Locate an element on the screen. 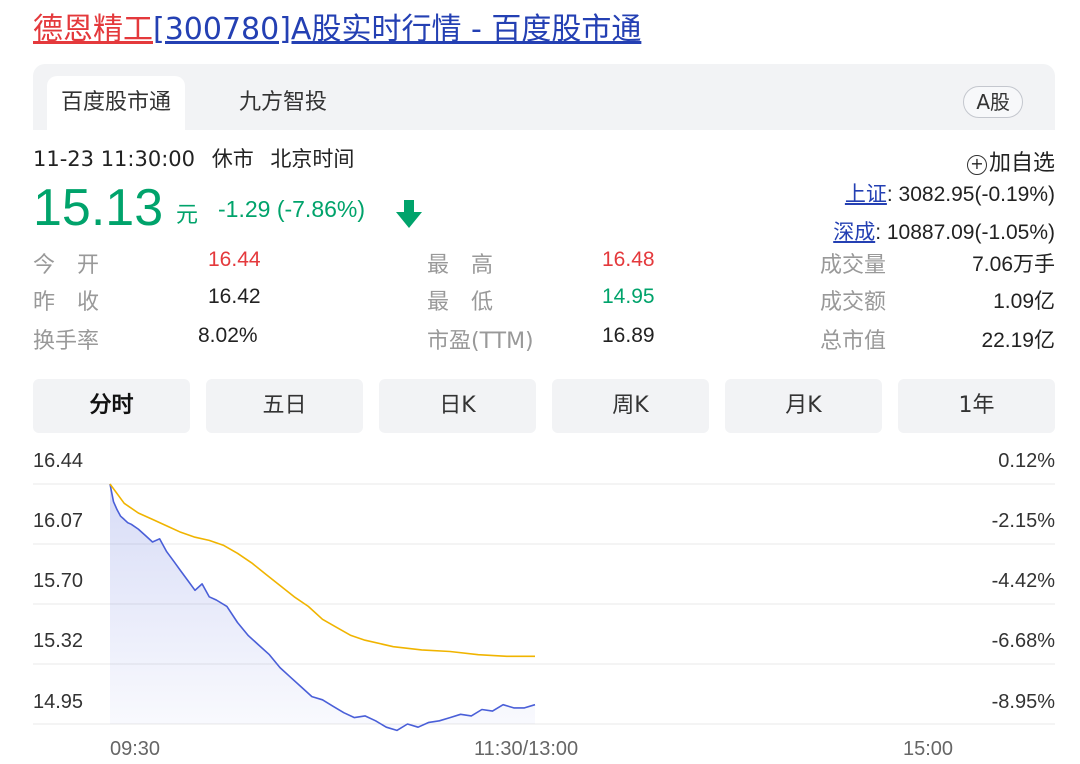 The width and height of the screenshot is (1080, 764). y-tick-left: 16.44 is located at coordinates (58, 461).